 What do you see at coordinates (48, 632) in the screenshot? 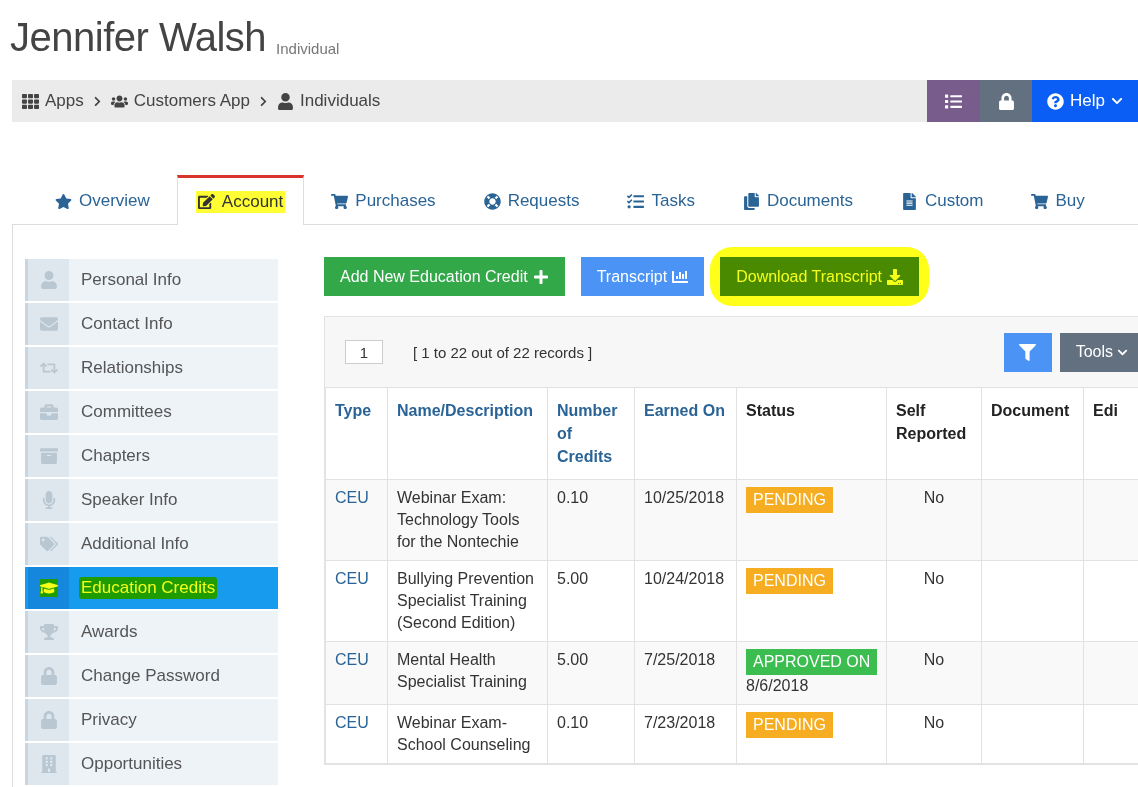
I see `trophy-icon` at bounding box center [48, 632].